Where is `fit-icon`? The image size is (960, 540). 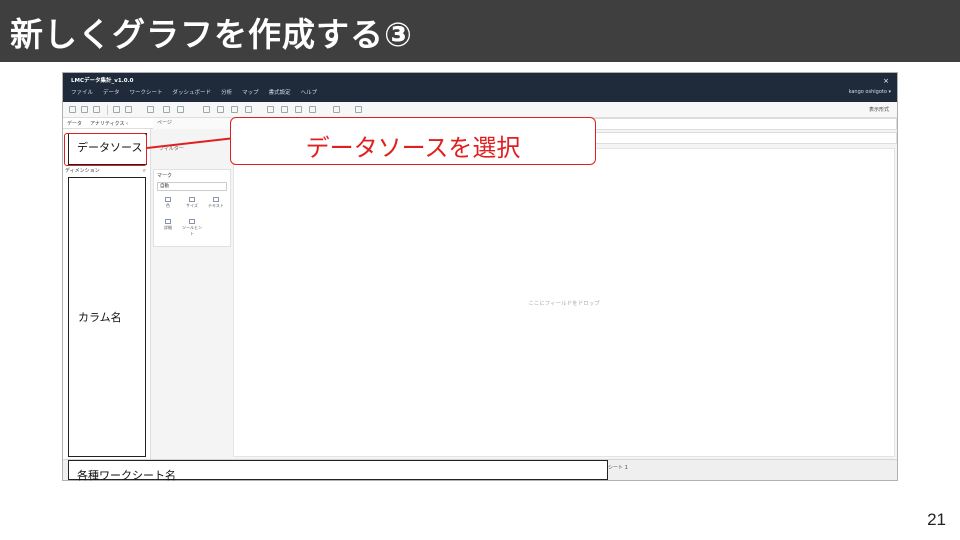
fit-icon is located at coordinates (336, 109).